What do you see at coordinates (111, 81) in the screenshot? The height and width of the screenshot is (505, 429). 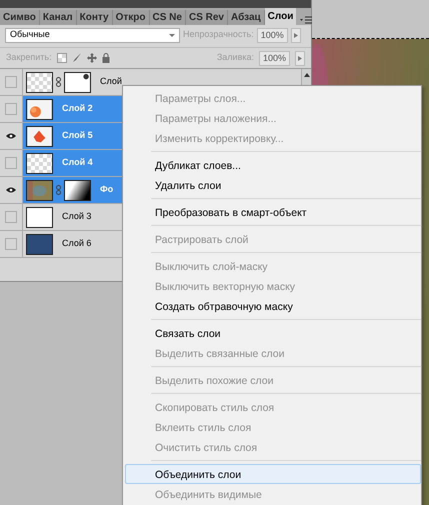 I see `layer-name: Слой` at bounding box center [111, 81].